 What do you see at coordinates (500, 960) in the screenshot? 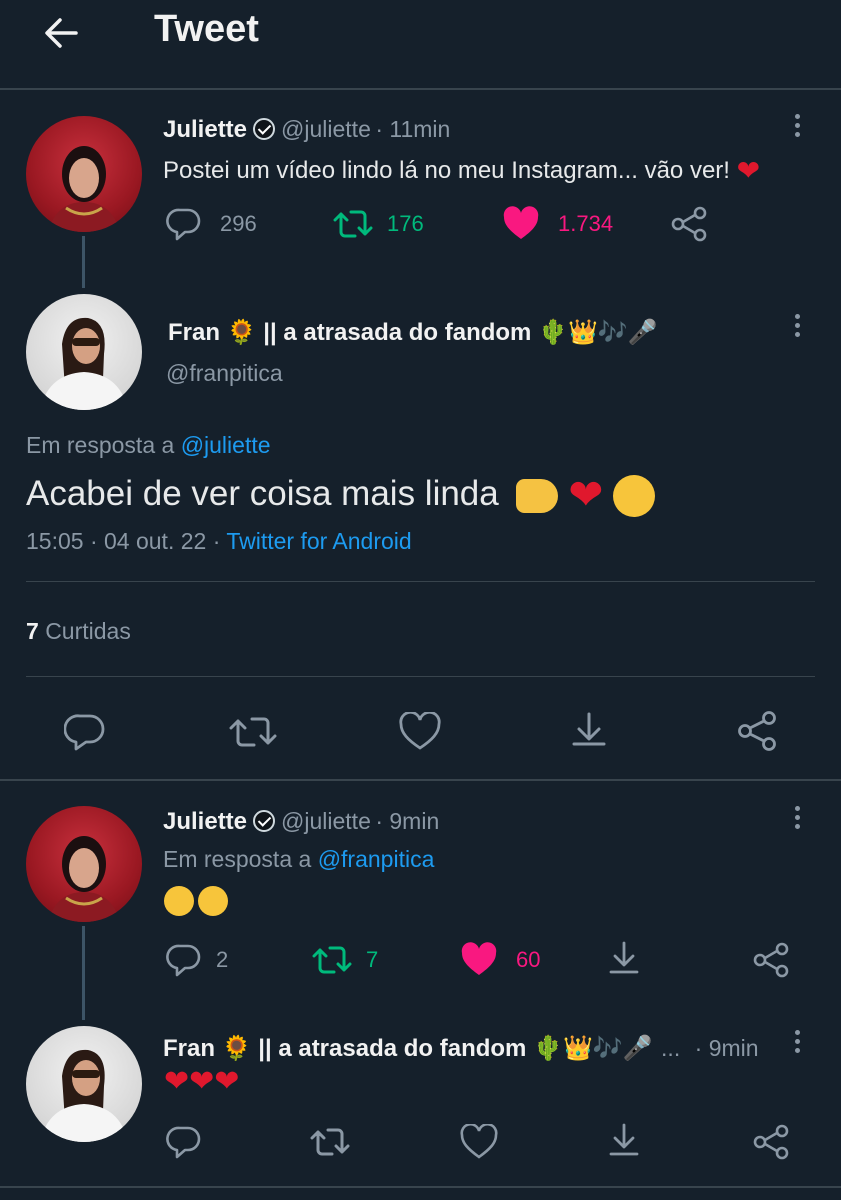
I see `like-button: 60` at bounding box center [500, 960].